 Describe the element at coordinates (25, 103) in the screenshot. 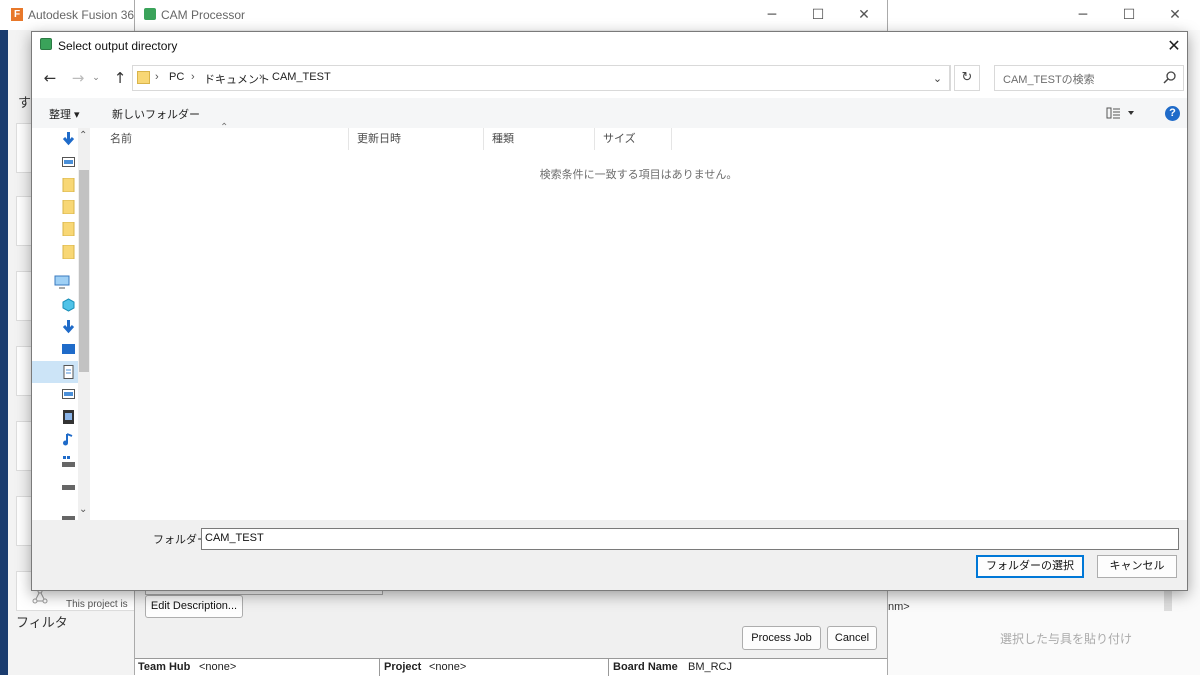

I see `fusion-left-text: す` at that location.